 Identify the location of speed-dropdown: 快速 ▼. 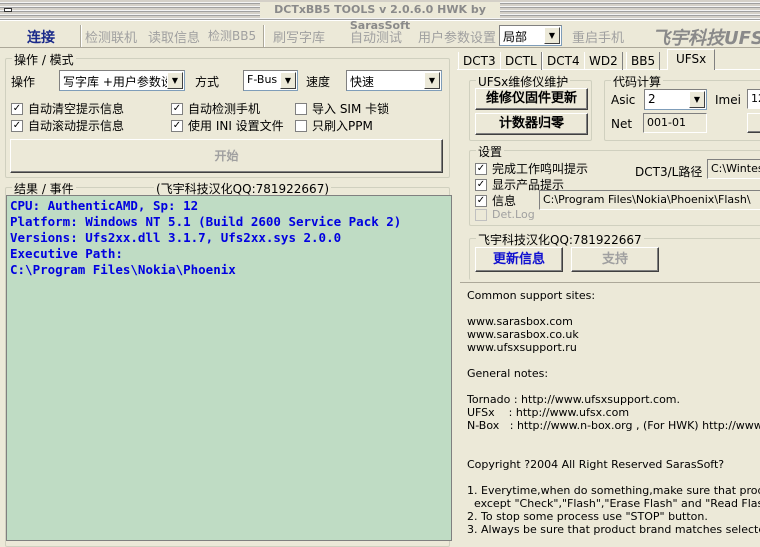
(394, 80).